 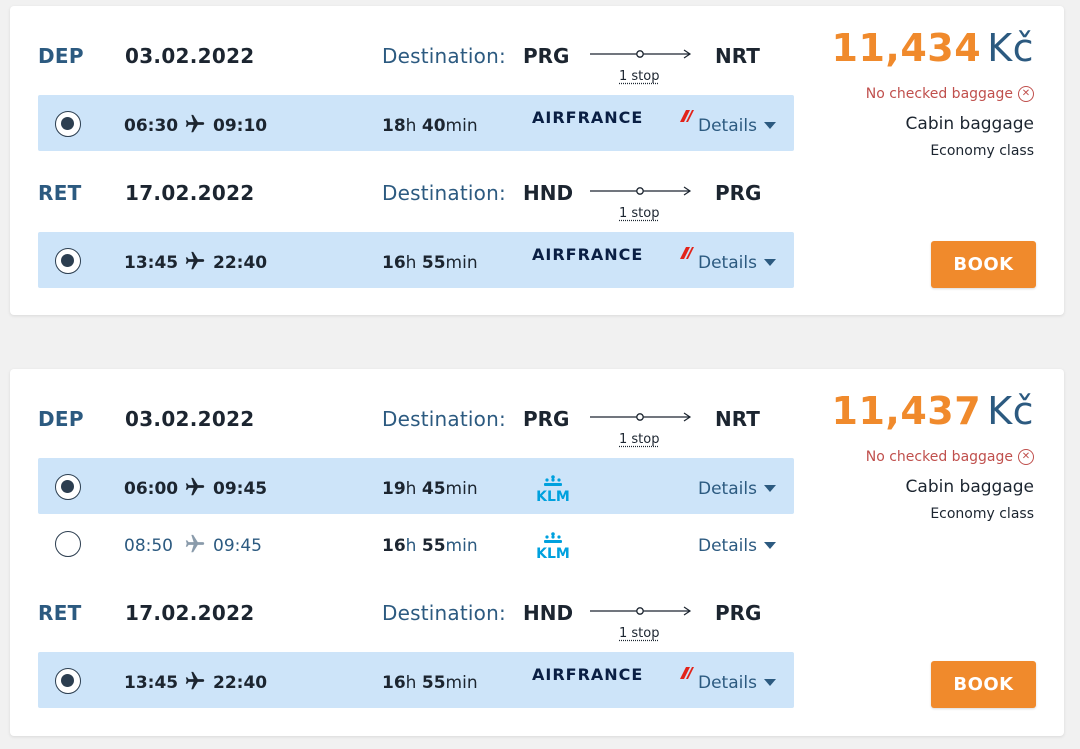 I want to click on price: 11,434 Kč, so click(x=933, y=48).